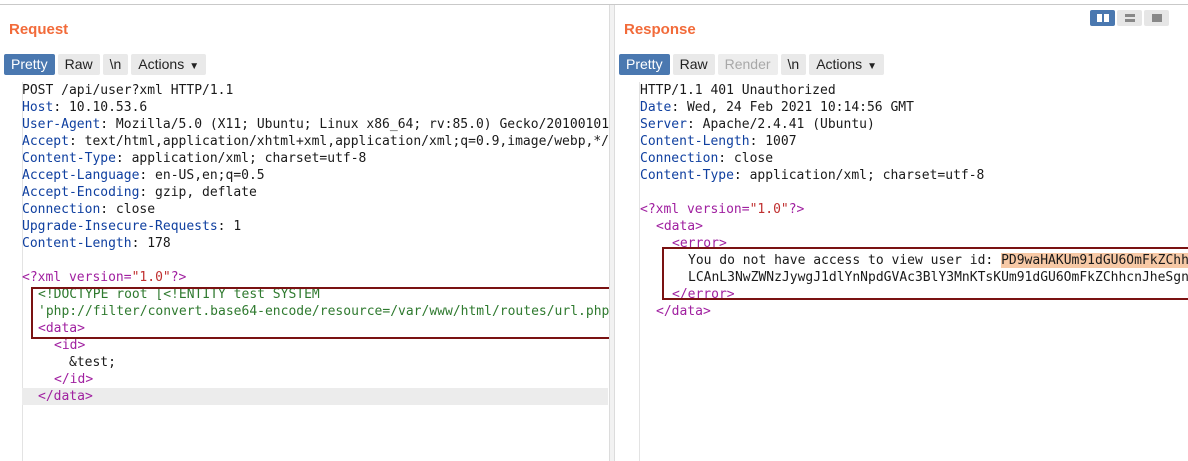  I want to click on request-line: POST /api/user?xml HTTP/1.1, so click(128, 90).